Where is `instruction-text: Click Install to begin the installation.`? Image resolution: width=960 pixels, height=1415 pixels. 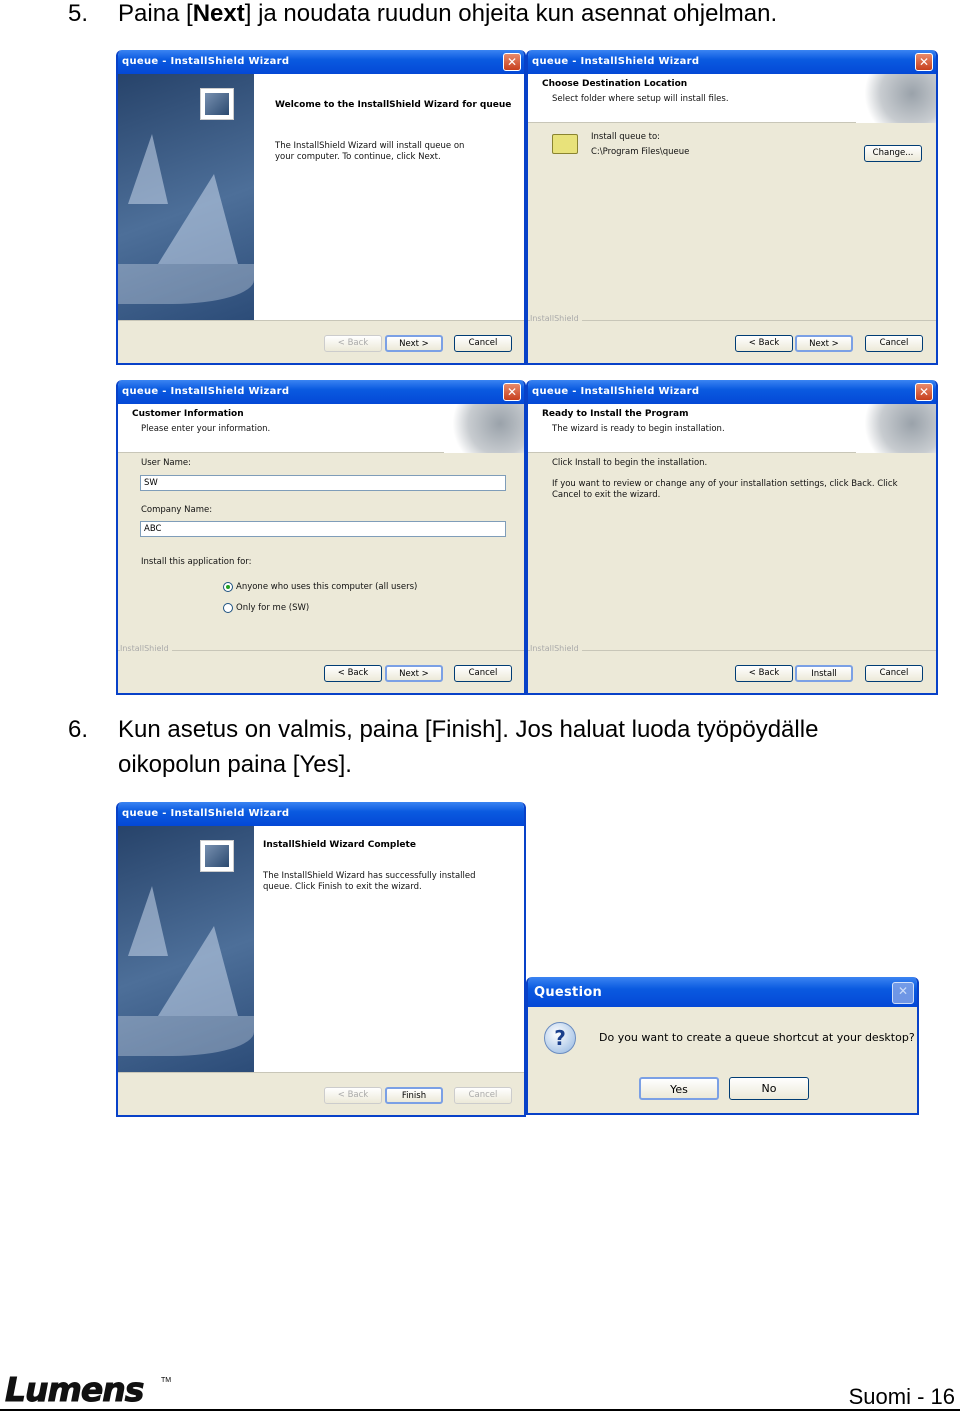 instruction-text: Click Install to begin the installation. is located at coordinates (630, 463).